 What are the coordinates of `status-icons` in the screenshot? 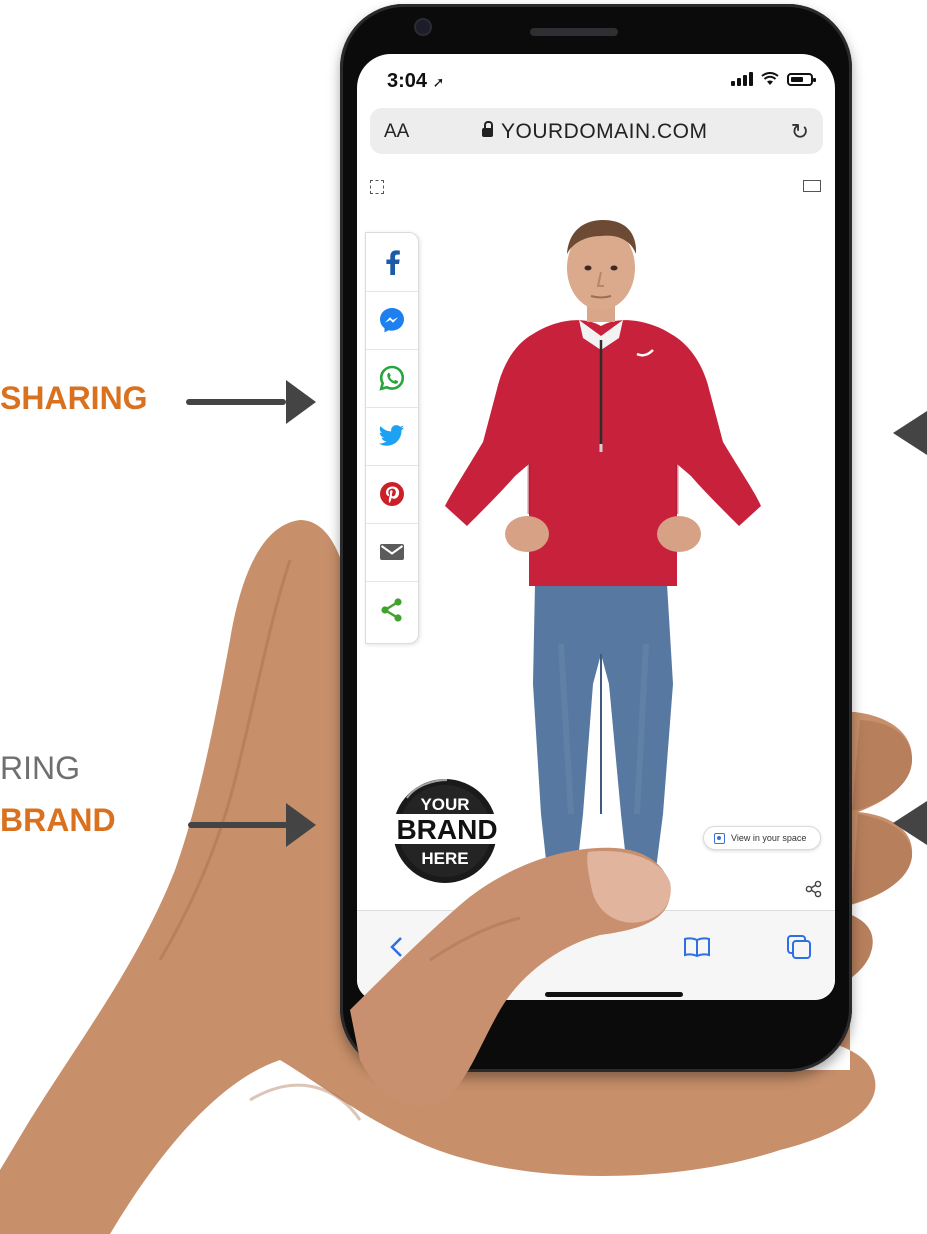 It's located at (773, 79).